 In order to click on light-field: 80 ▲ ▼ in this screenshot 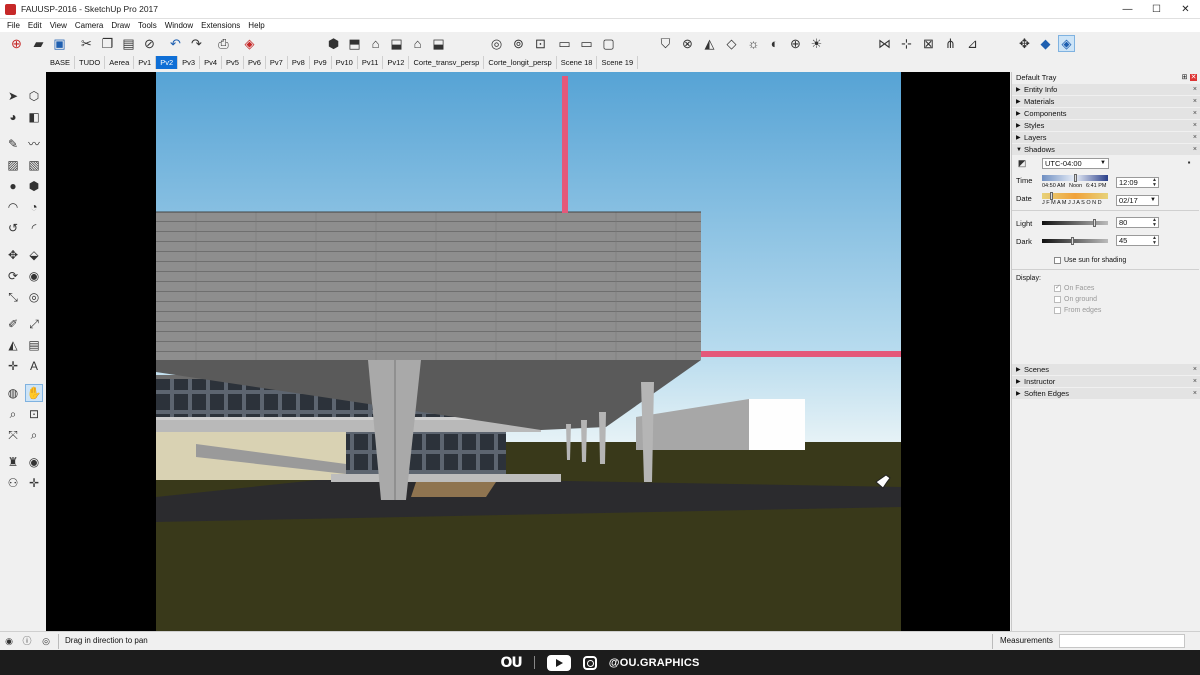, I will do `click(1137, 222)`.